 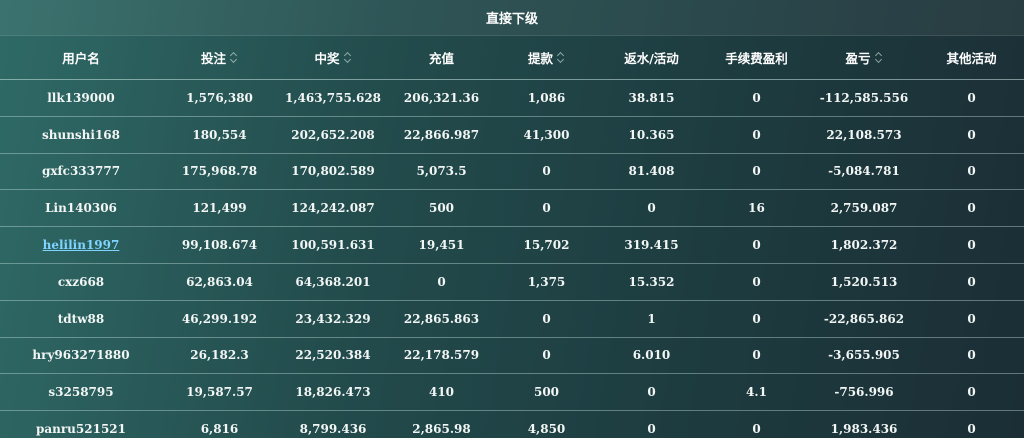 I want to click on username-text: cxz668, so click(x=81, y=281).